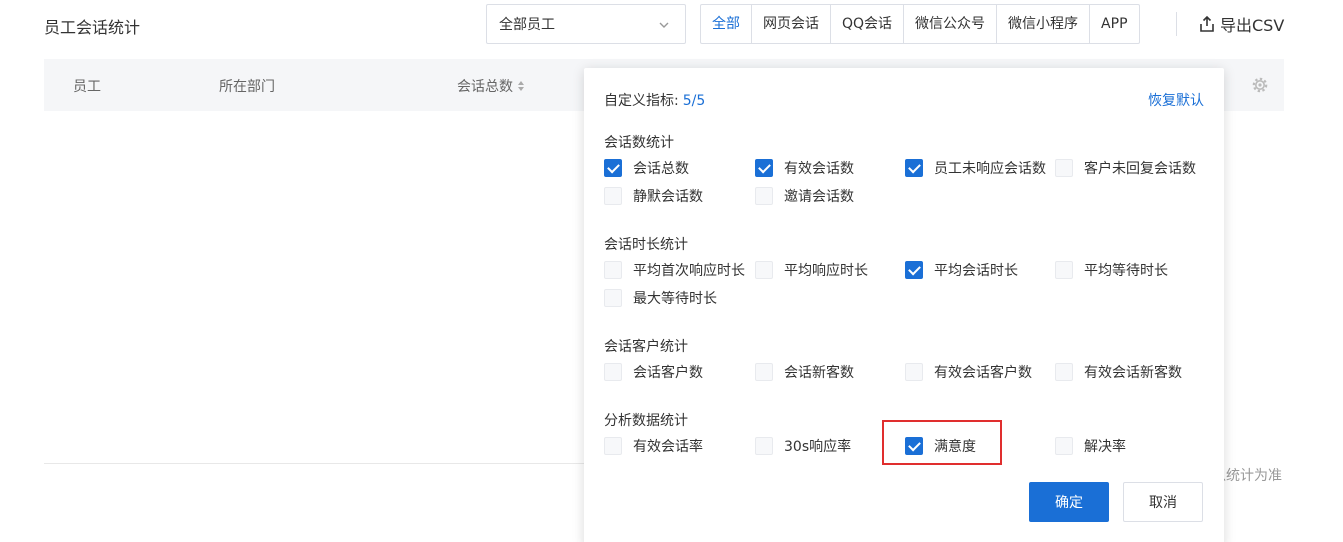  I want to click on group-title-session-customers: 会话客户统计, so click(646, 347).